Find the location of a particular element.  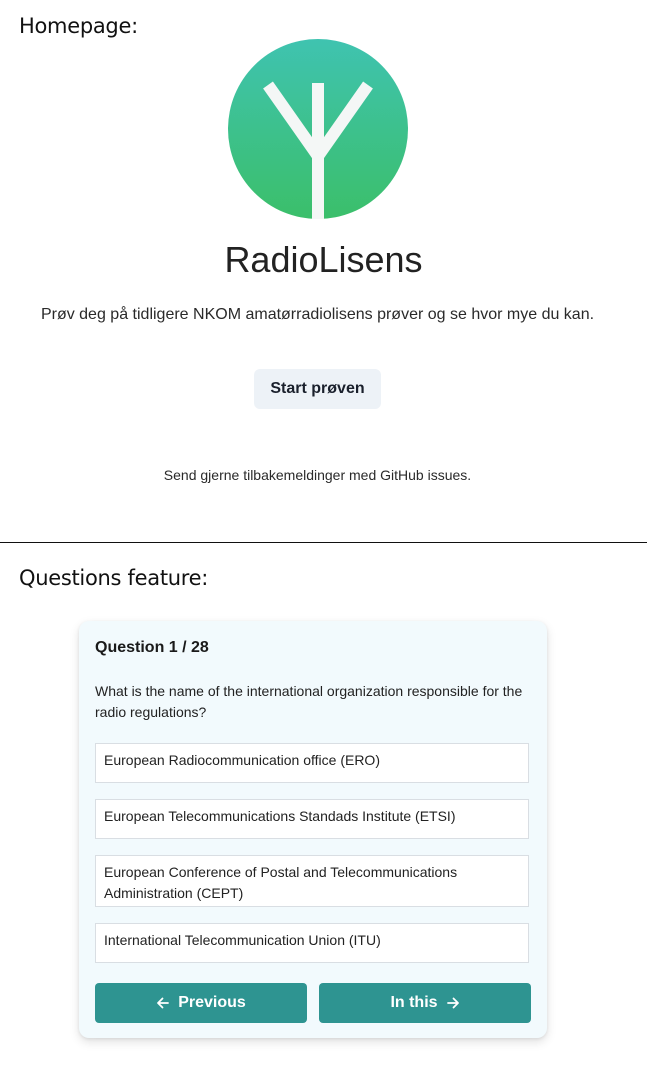

arrow-left-icon is located at coordinates (163, 1003).